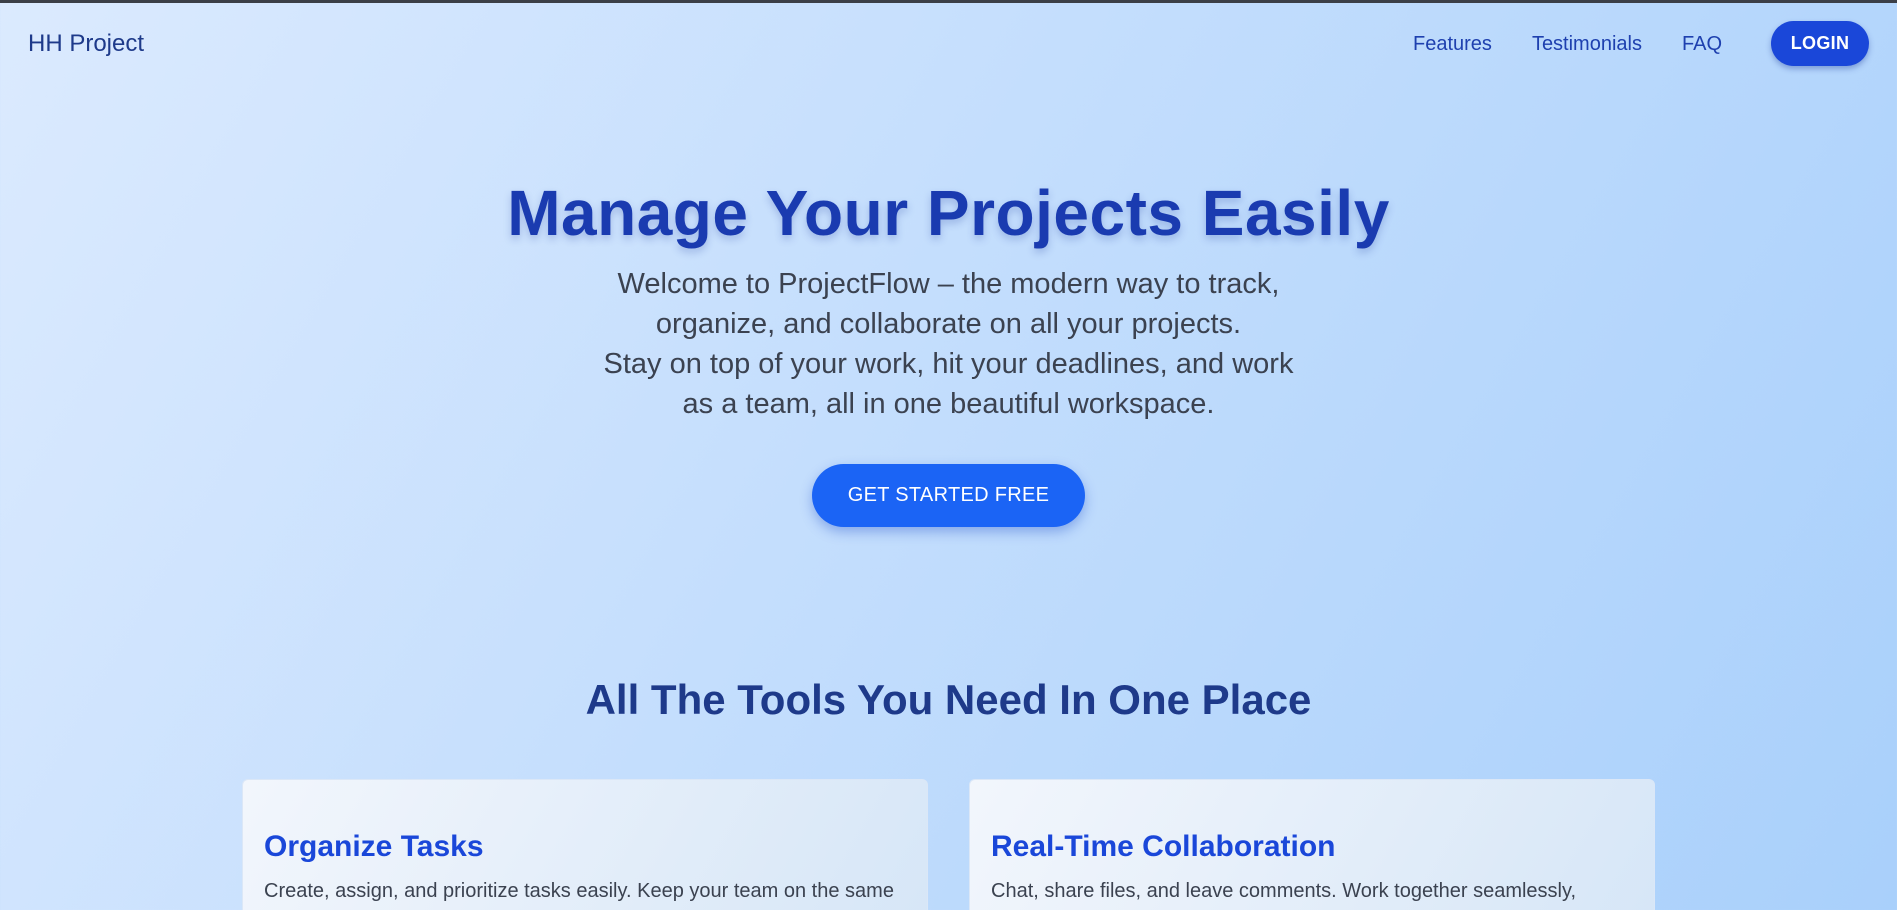 This screenshot has height=910, width=1897. Describe the element at coordinates (1163, 846) in the screenshot. I see `feature-card-title: Real-Time Collaboration` at that location.